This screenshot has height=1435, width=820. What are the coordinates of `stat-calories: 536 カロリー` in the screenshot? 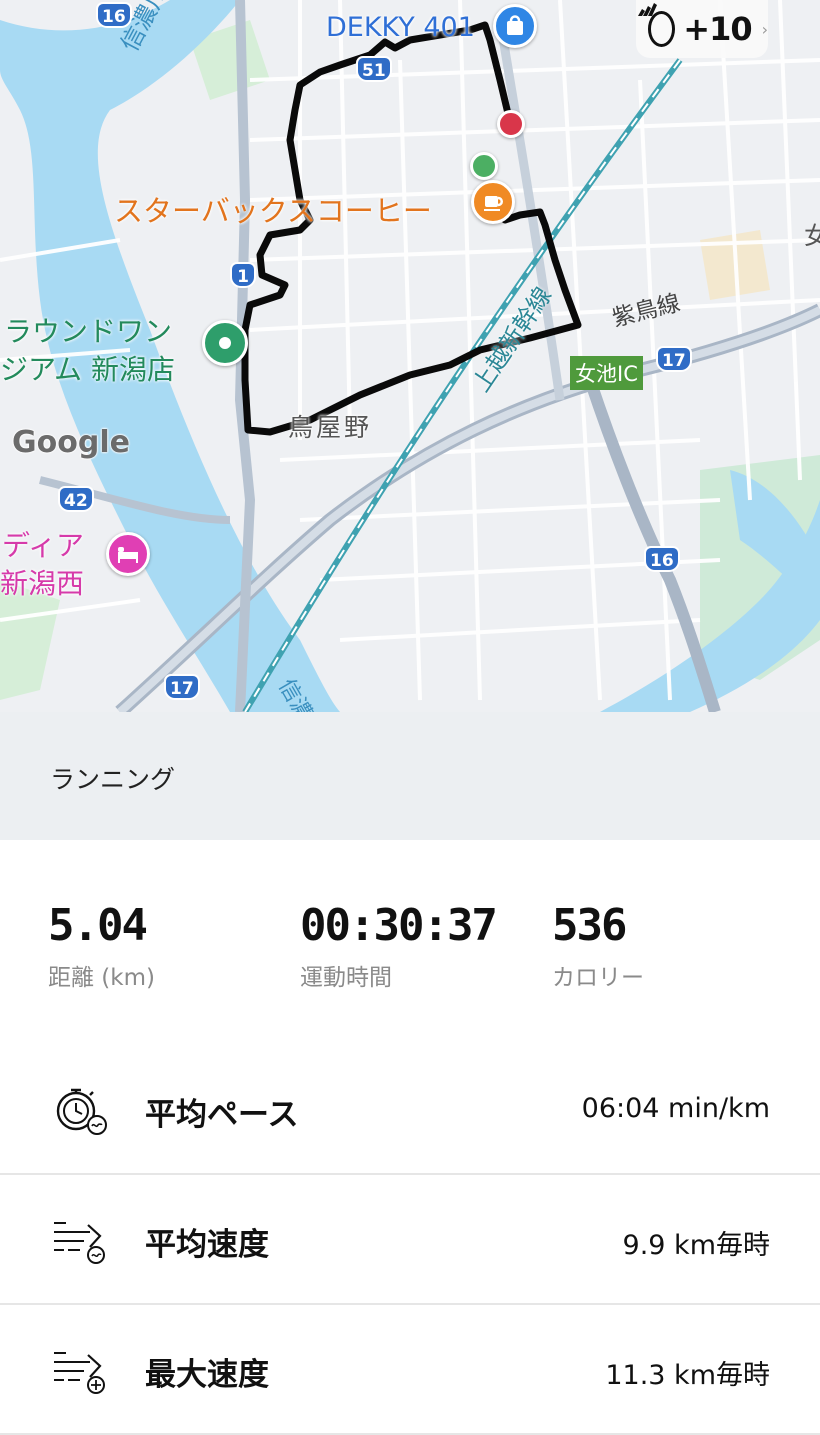 It's located at (598, 946).